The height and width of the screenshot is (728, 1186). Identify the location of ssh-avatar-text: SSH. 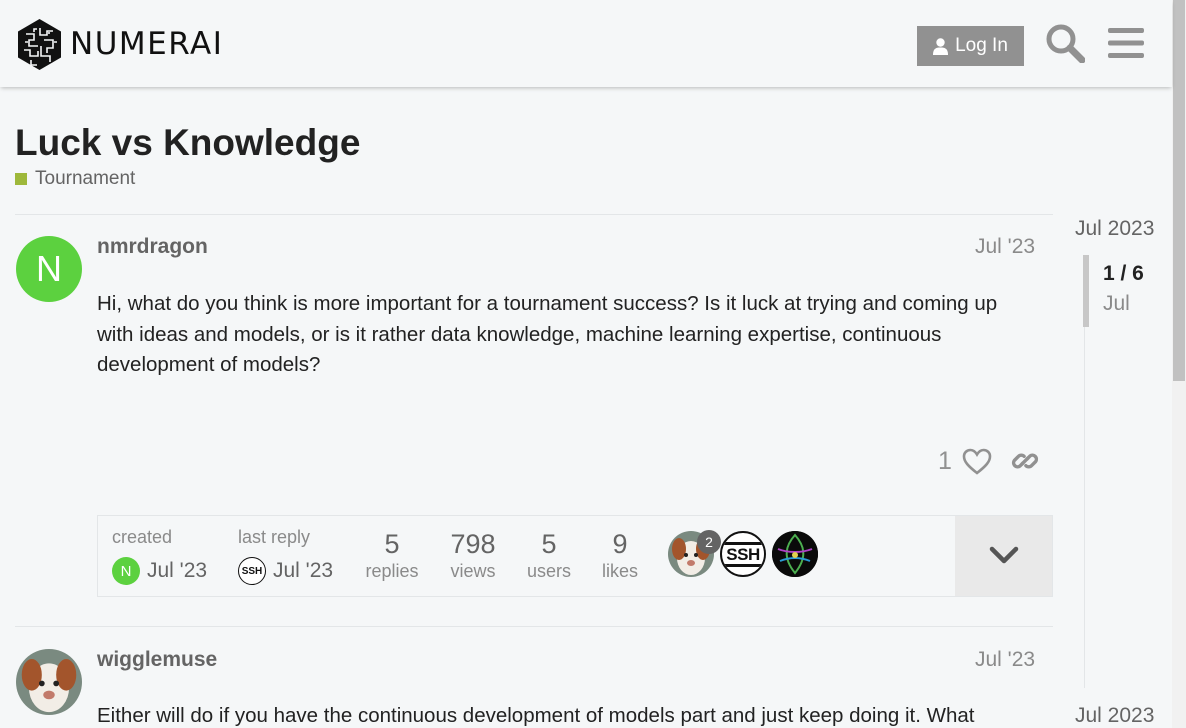
(743, 554).